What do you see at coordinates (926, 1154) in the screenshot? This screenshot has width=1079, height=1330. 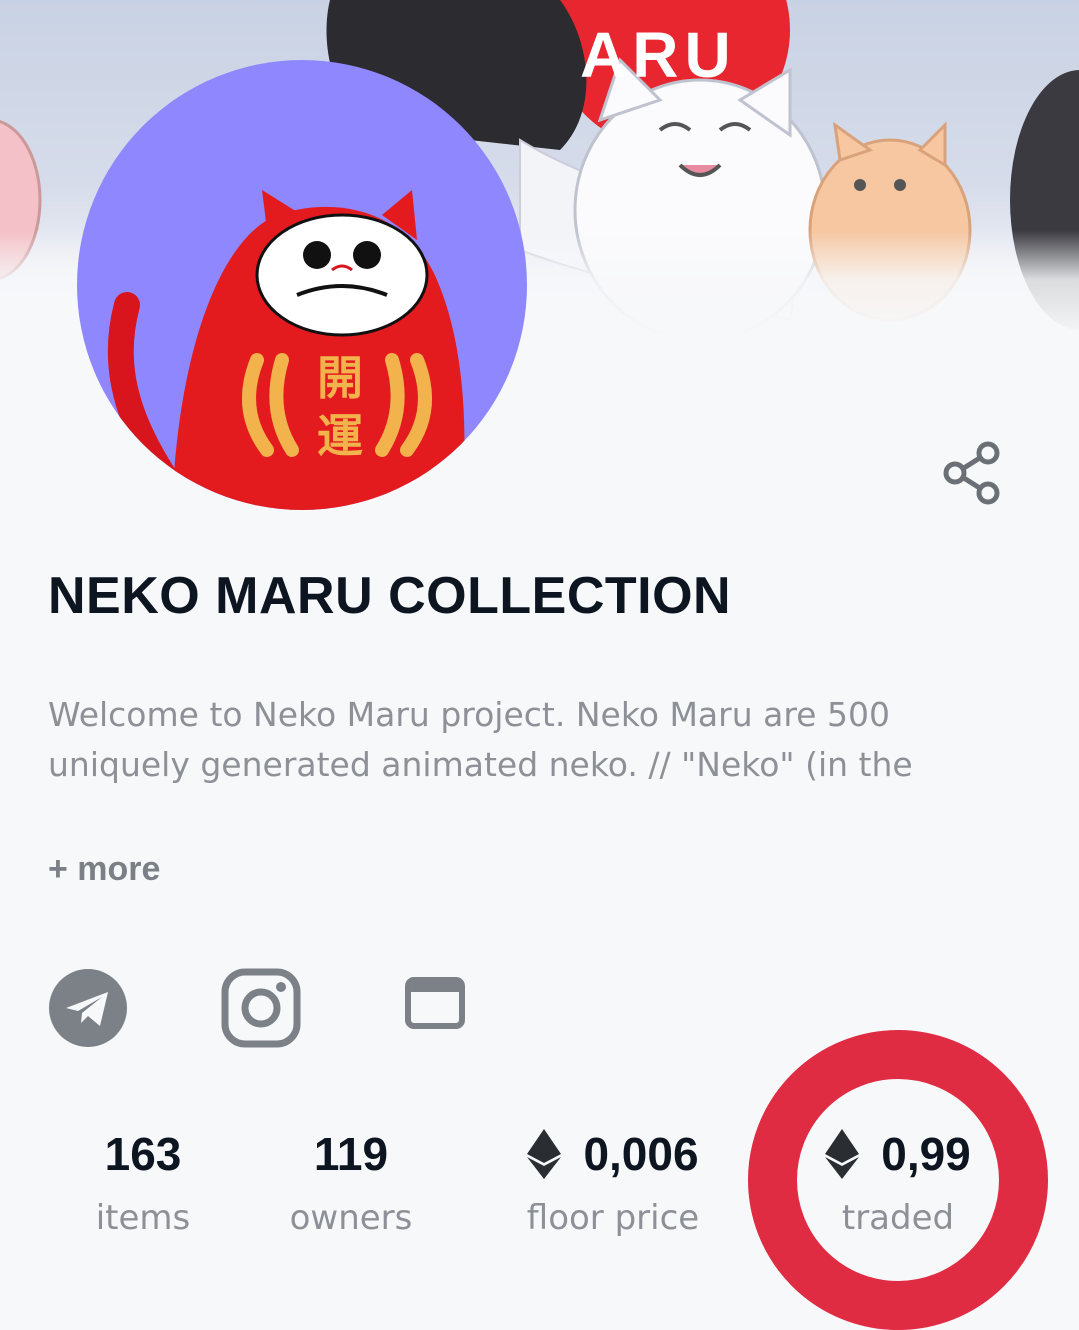 I see `stat-traded-value: 0,99` at bounding box center [926, 1154].